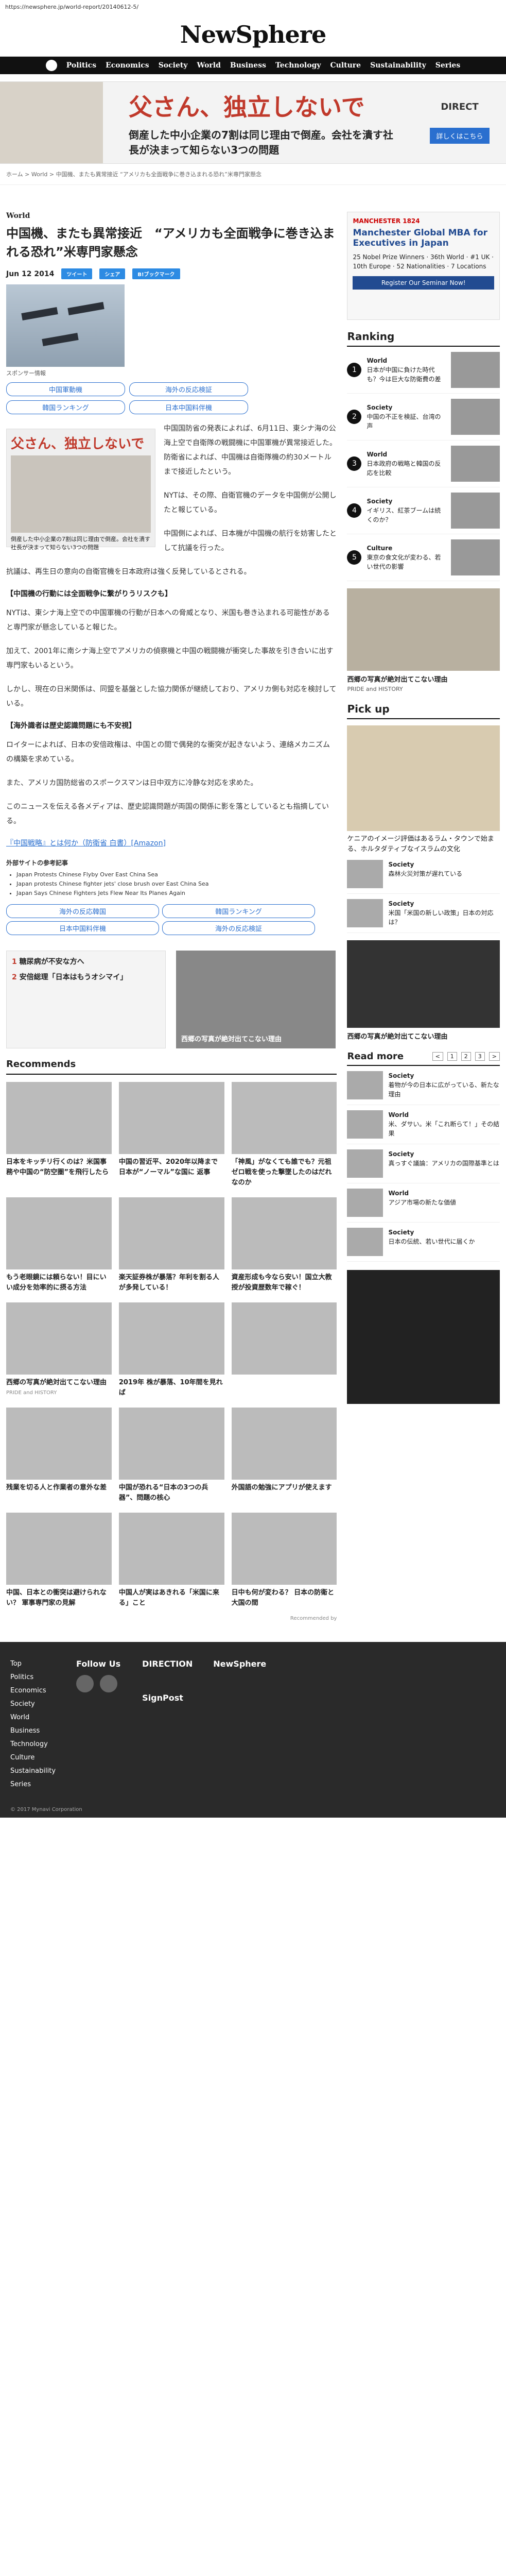  I want to click on readmore-item: World 米、ダサい。米「これ断らて！」その結果, so click(423, 1124).